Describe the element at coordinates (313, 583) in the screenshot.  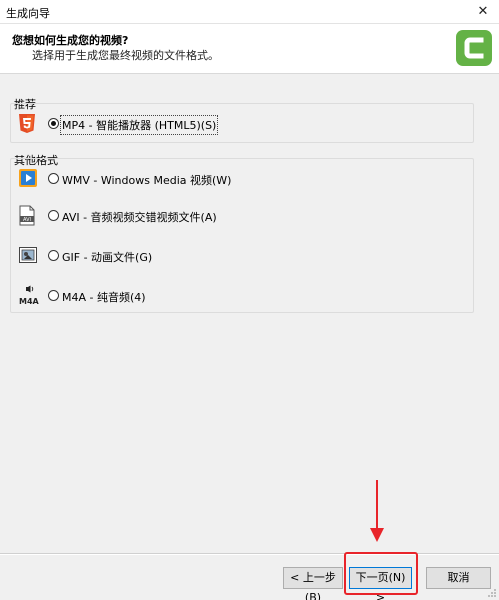
I see `back-button: < 上一步(B)` at that location.